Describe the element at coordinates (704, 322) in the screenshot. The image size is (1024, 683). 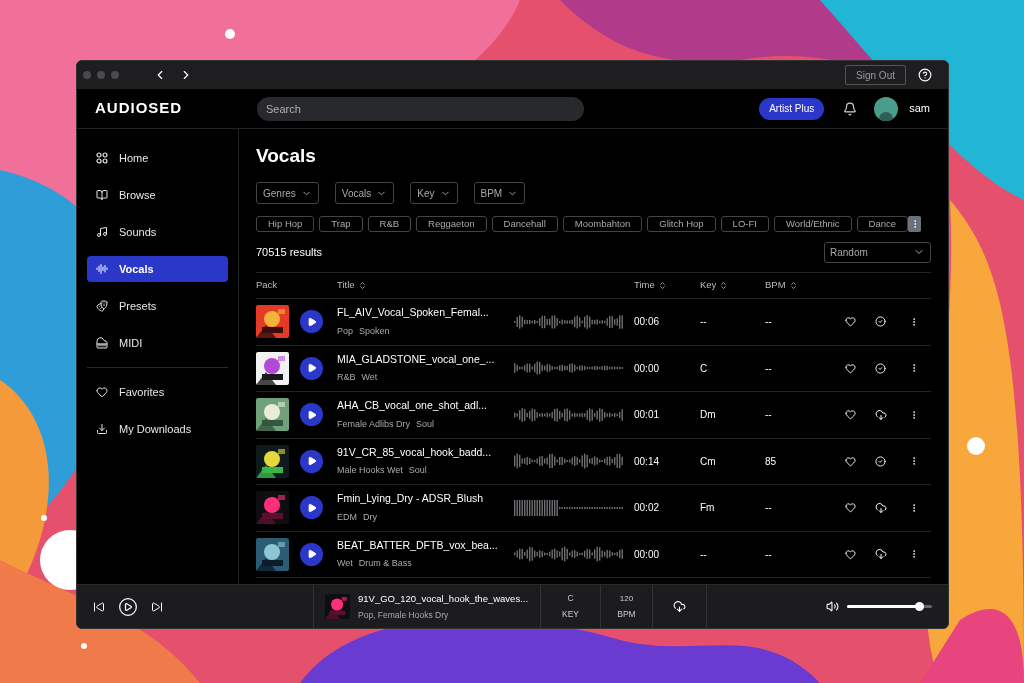
I see `key-cell-text: --` at that location.